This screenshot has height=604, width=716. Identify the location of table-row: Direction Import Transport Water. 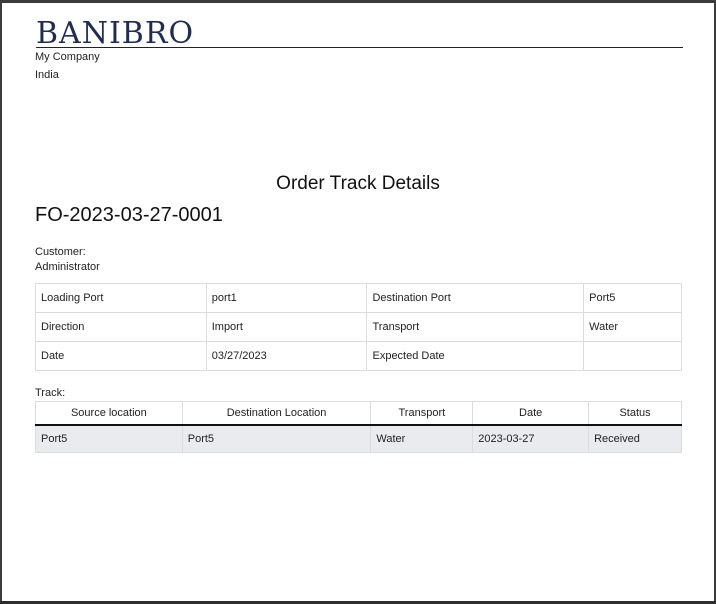
(358, 327).